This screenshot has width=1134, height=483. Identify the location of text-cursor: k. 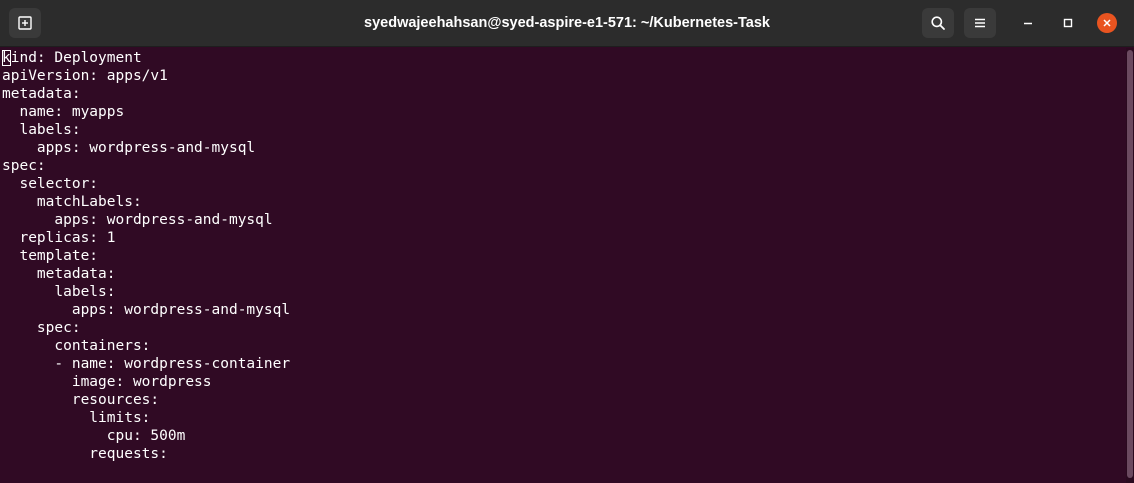
(6, 58).